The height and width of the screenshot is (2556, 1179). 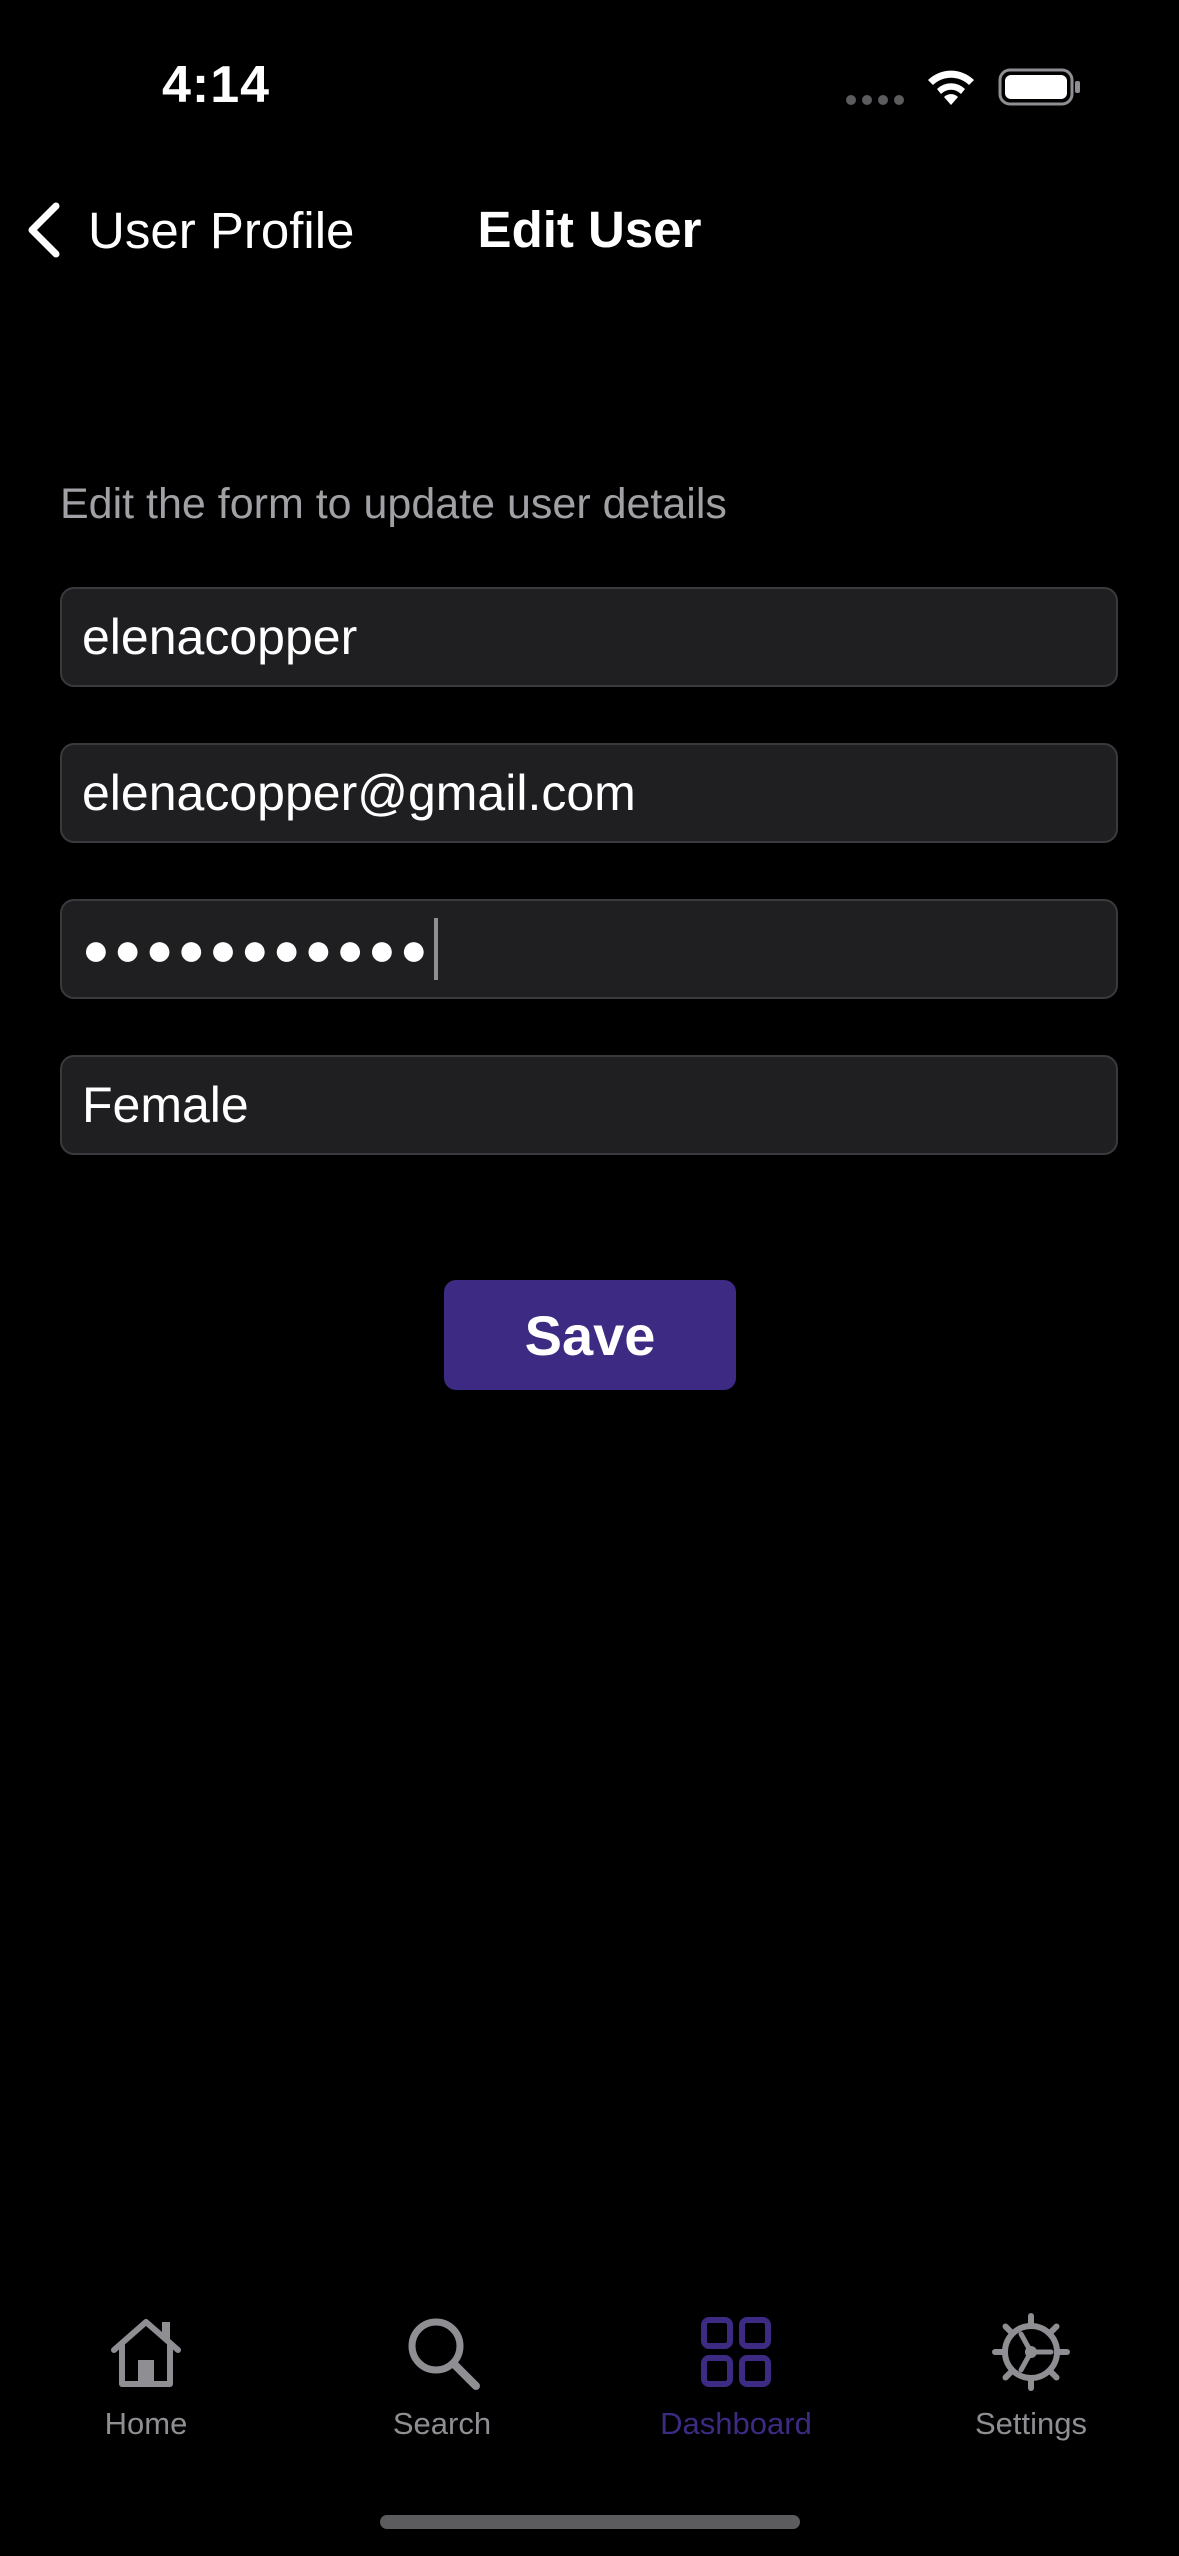 What do you see at coordinates (589, 637) in the screenshot?
I see `username-field: elenacopper` at bounding box center [589, 637].